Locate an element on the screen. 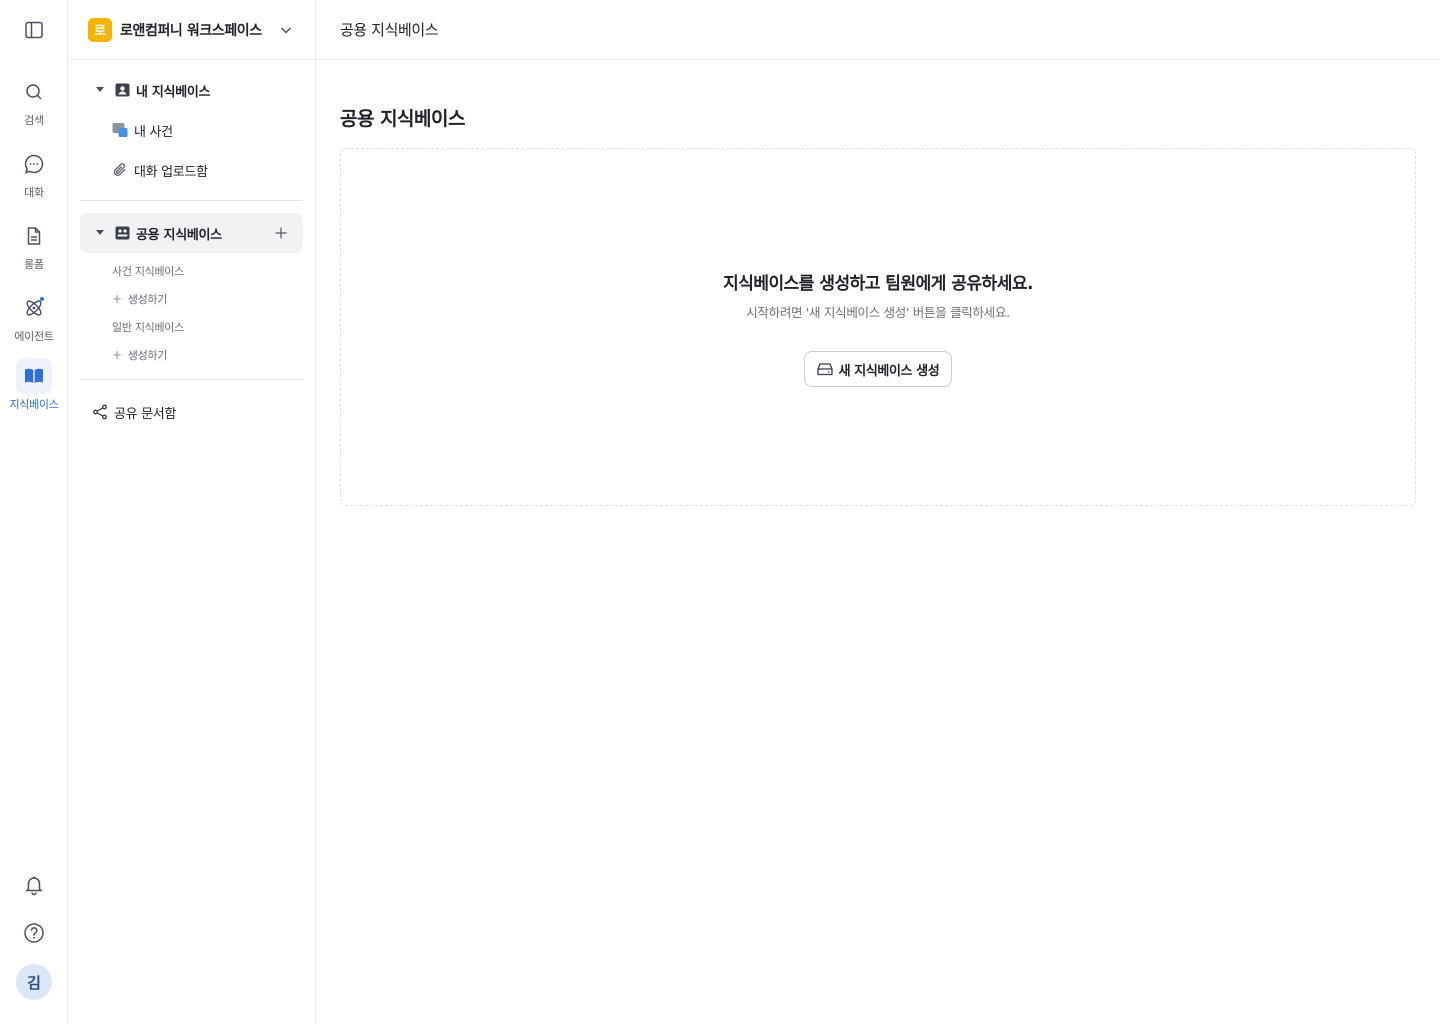  tree-item-my-cases: 내 사건 is located at coordinates (191, 130).